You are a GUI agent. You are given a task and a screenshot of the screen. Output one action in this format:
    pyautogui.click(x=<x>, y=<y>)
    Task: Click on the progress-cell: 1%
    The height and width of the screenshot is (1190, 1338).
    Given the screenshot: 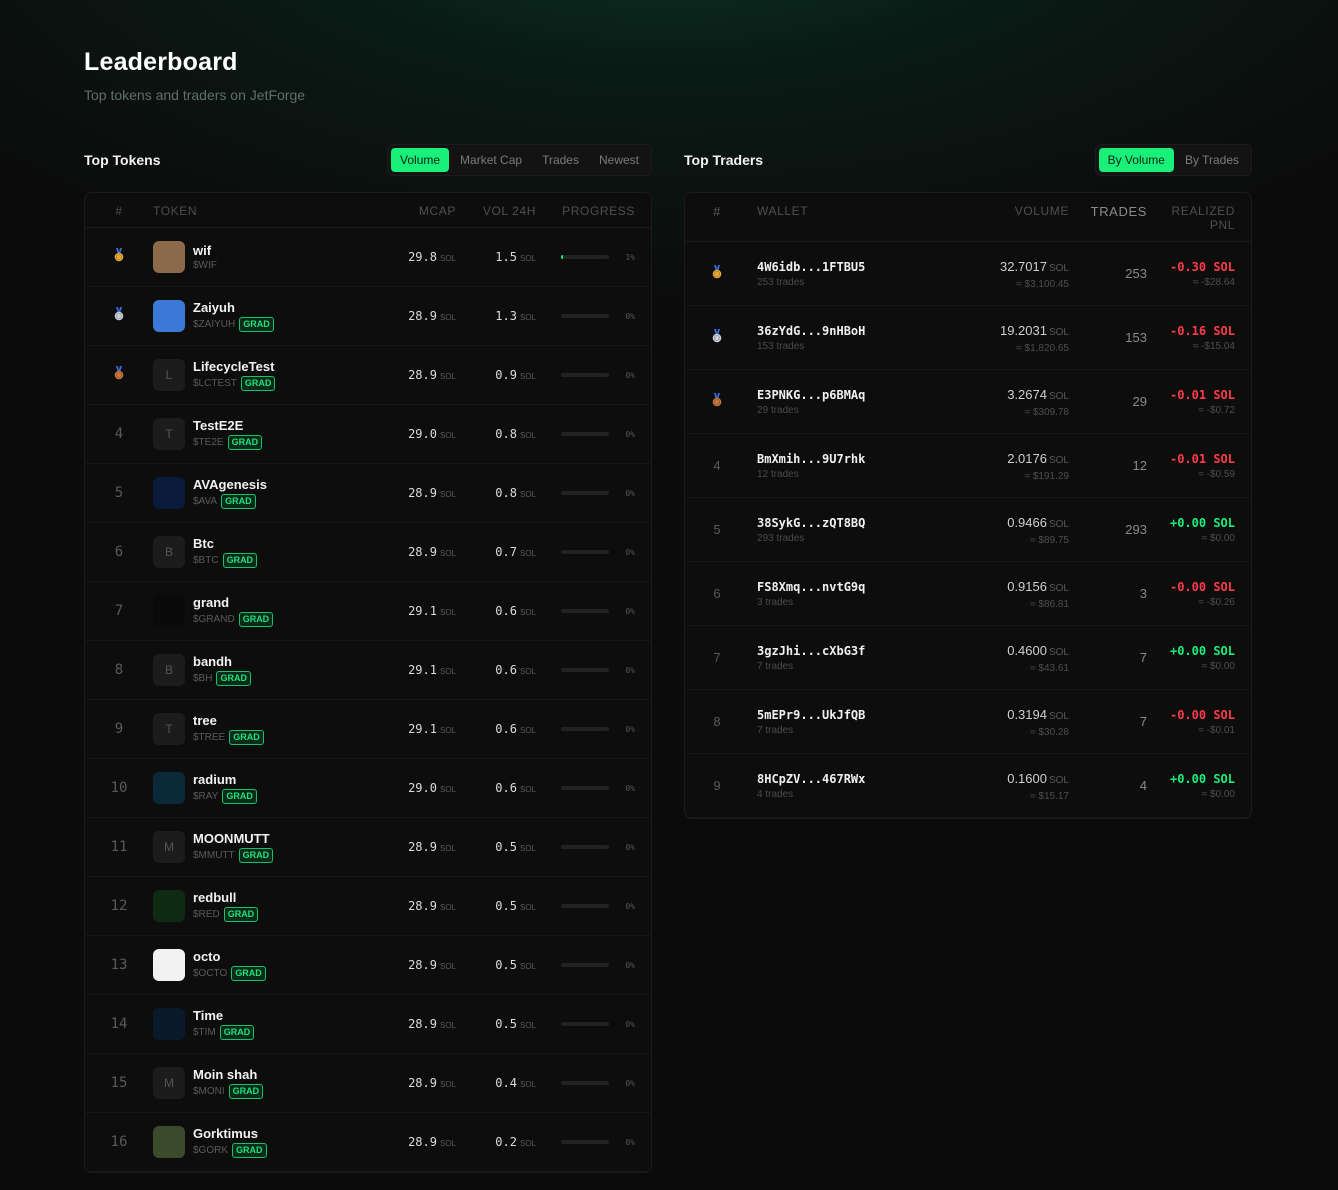 What is the action you would take?
    pyautogui.click(x=585, y=257)
    